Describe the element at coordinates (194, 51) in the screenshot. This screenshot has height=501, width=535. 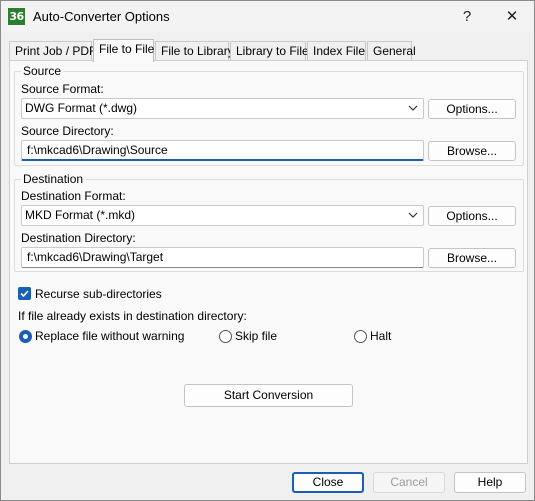
I see `tab-file-to-library: File to Library` at that location.